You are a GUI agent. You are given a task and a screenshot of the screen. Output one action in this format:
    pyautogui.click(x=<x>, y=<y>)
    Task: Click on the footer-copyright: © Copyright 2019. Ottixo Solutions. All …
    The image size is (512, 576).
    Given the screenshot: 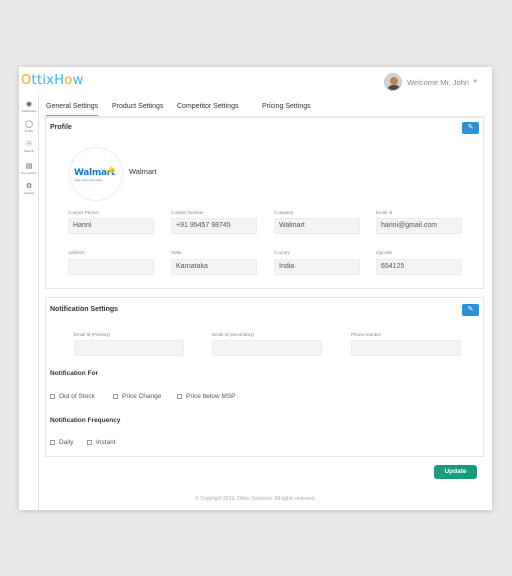 What is the action you would take?
    pyautogui.click(x=255, y=499)
    